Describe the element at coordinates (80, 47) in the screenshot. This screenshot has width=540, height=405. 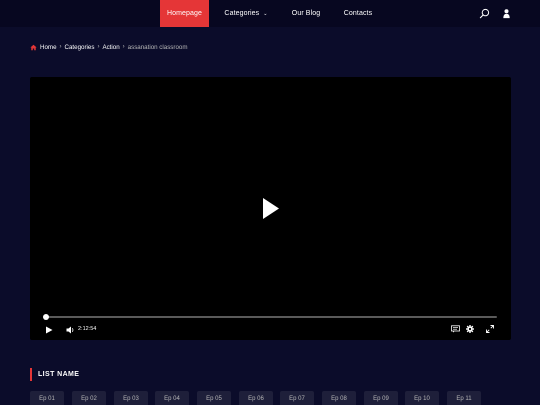
I see `breadcrumb-categories: Categories` at that location.